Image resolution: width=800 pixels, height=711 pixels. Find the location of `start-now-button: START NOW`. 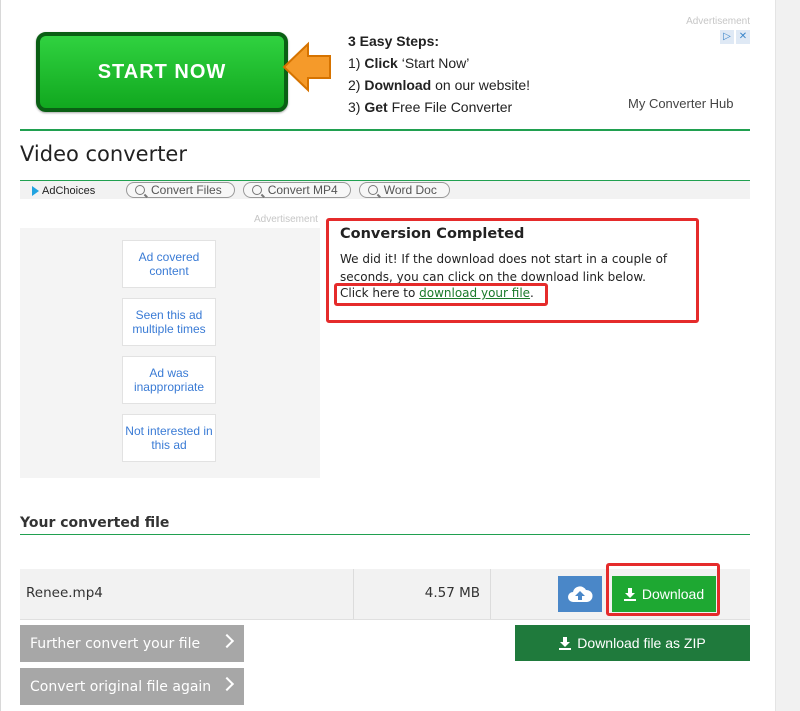

start-now-button: START NOW is located at coordinates (162, 72).